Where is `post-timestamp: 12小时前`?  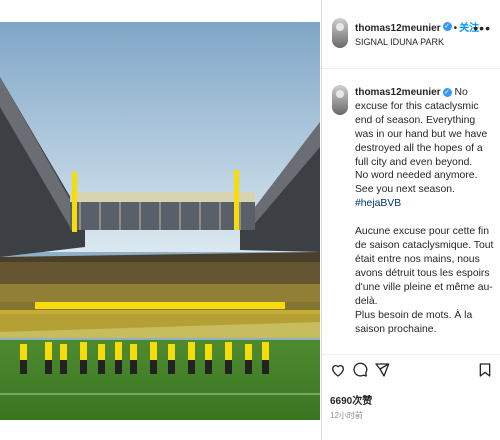
post-timestamp: 12小时前 is located at coordinates (346, 415).